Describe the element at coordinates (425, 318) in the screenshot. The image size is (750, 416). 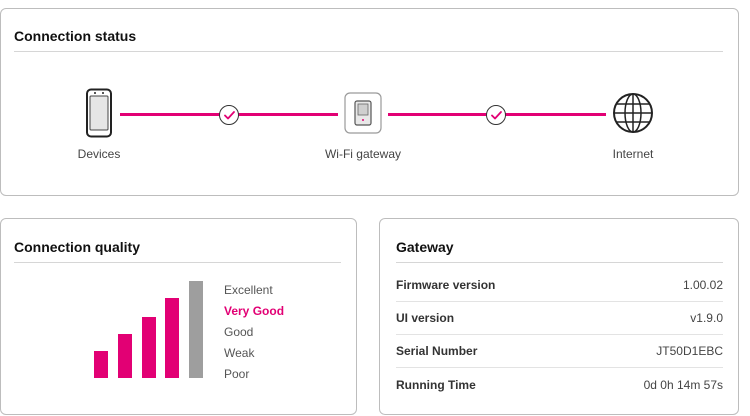
I see `row-label: UI version` at that location.